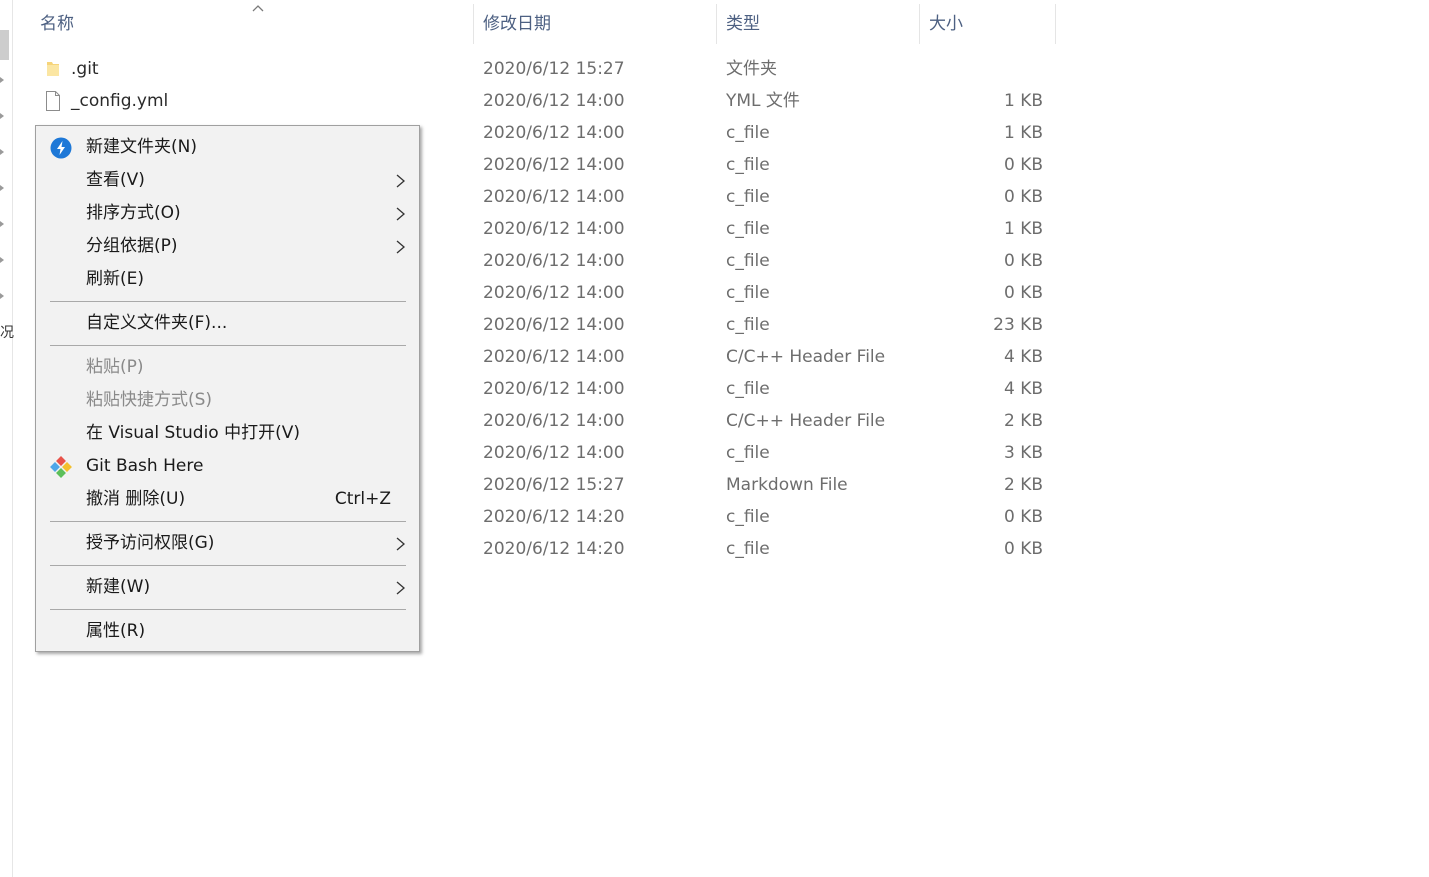 This screenshot has width=1429, height=877. What do you see at coordinates (533, 69) in the screenshot?
I see `file-row: .git 2020/6/12 15:27 文件夹` at bounding box center [533, 69].